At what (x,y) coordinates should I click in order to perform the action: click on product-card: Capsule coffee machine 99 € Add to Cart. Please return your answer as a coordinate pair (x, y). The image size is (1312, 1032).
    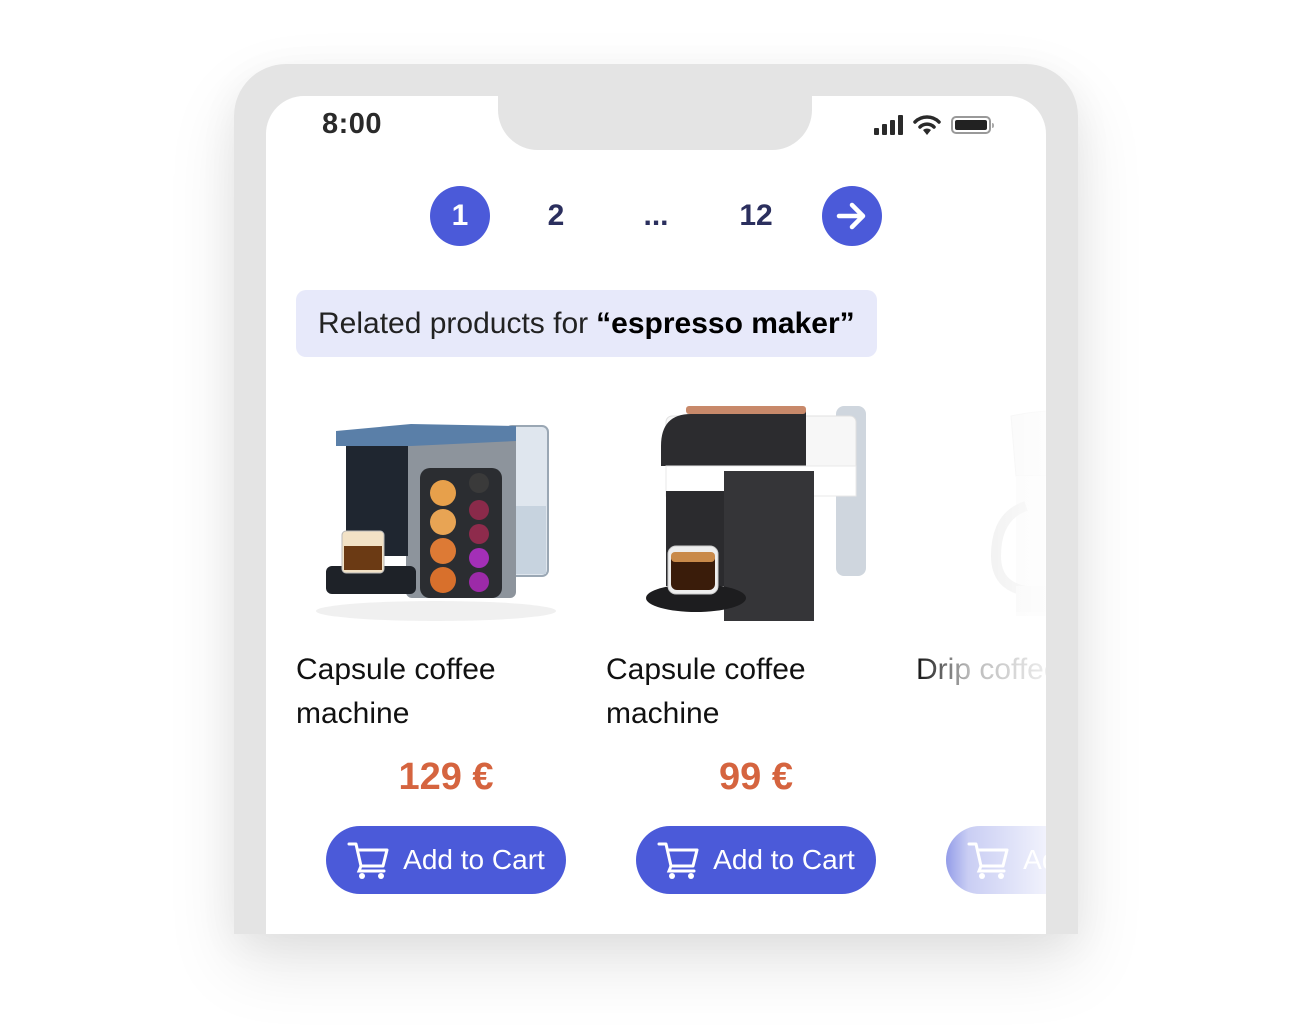
    Looking at the image, I should click on (746, 646).